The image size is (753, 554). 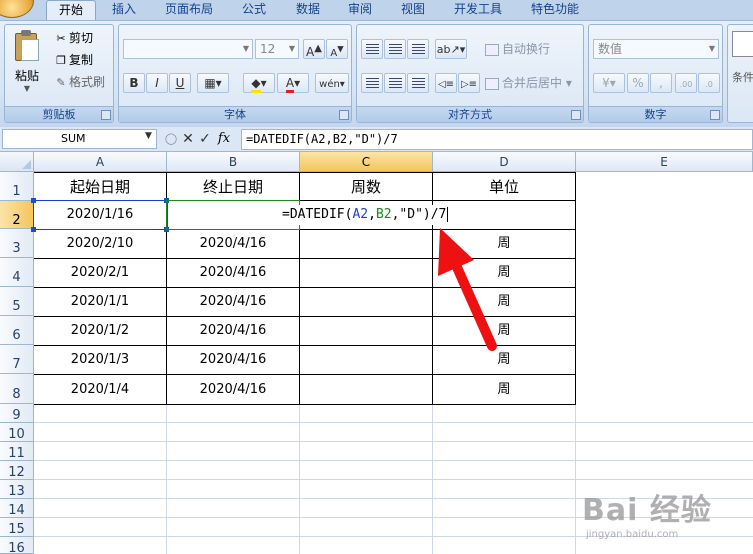 What do you see at coordinates (100, 244) in the screenshot?
I see `cell-a3: 2020/2/10` at bounding box center [100, 244].